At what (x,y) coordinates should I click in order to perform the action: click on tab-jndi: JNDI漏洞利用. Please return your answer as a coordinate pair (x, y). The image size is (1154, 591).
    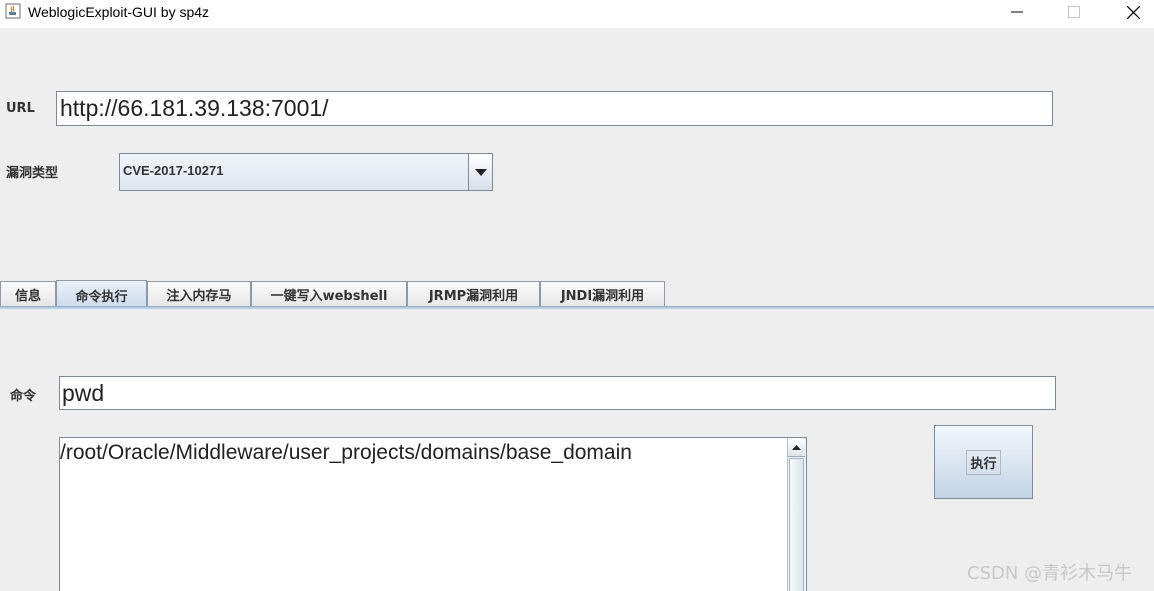
    Looking at the image, I should click on (602, 294).